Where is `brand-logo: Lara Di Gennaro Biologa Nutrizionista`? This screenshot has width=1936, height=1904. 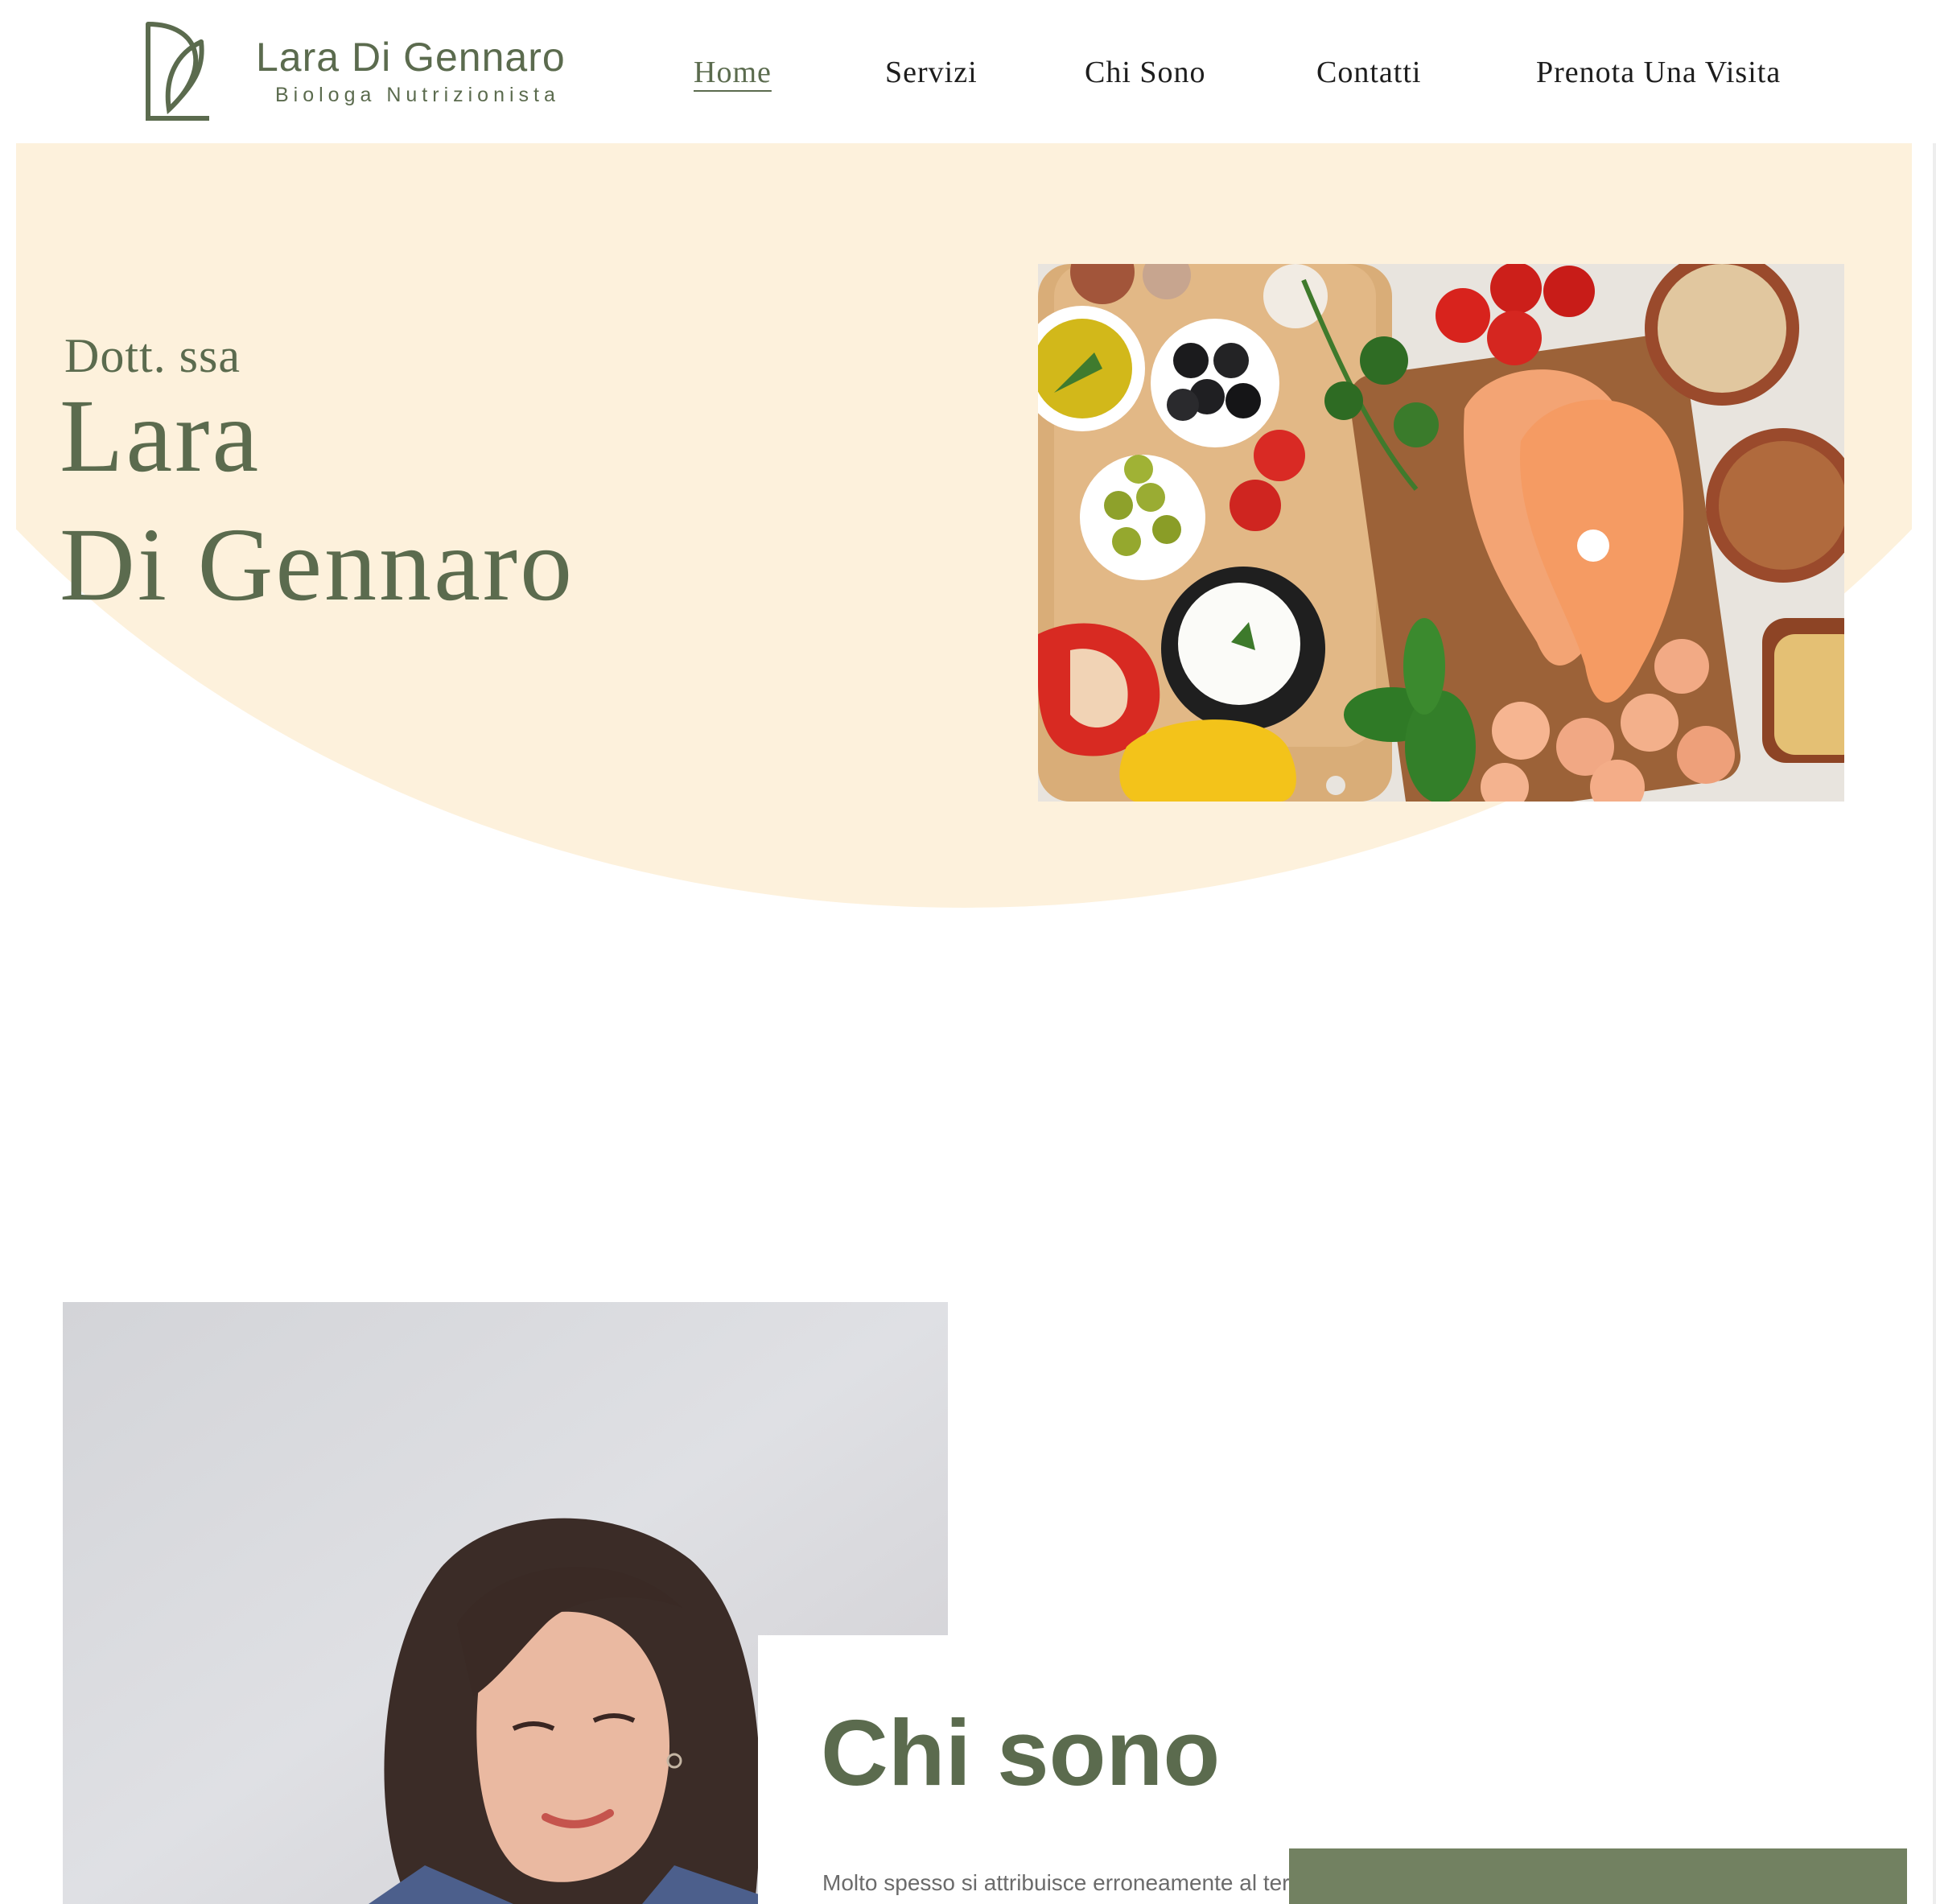
brand-logo: Lara Di Gennaro Biologa Nutrizionista is located at coordinates (355, 71).